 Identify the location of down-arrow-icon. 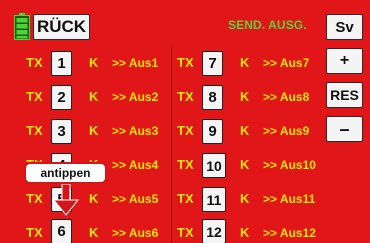
(66, 200).